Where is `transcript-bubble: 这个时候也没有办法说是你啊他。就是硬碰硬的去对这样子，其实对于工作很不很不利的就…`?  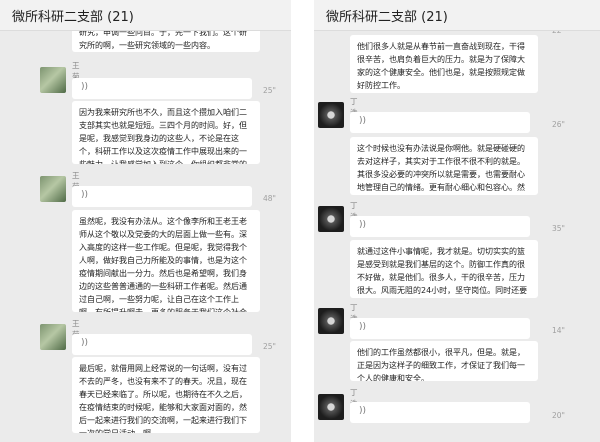
transcript-bubble: 这个时候也没有办法说是你啊他。就是硬碰硬的去对这样子，其实对于工作很不很不利的就… is located at coordinates (444, 166).